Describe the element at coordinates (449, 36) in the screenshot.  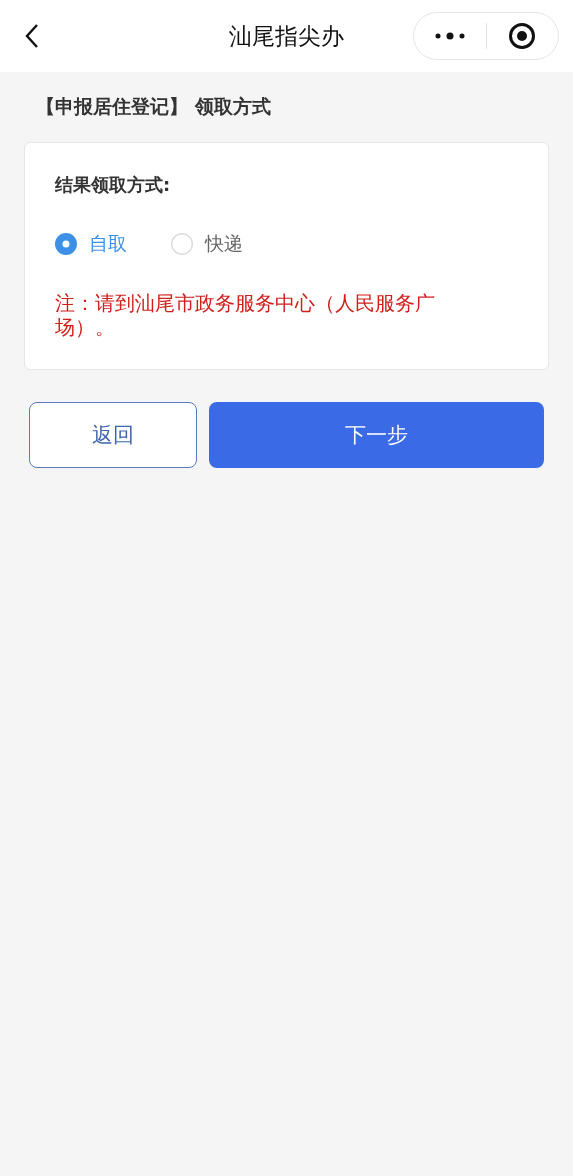
I see `more-icon` at that location.